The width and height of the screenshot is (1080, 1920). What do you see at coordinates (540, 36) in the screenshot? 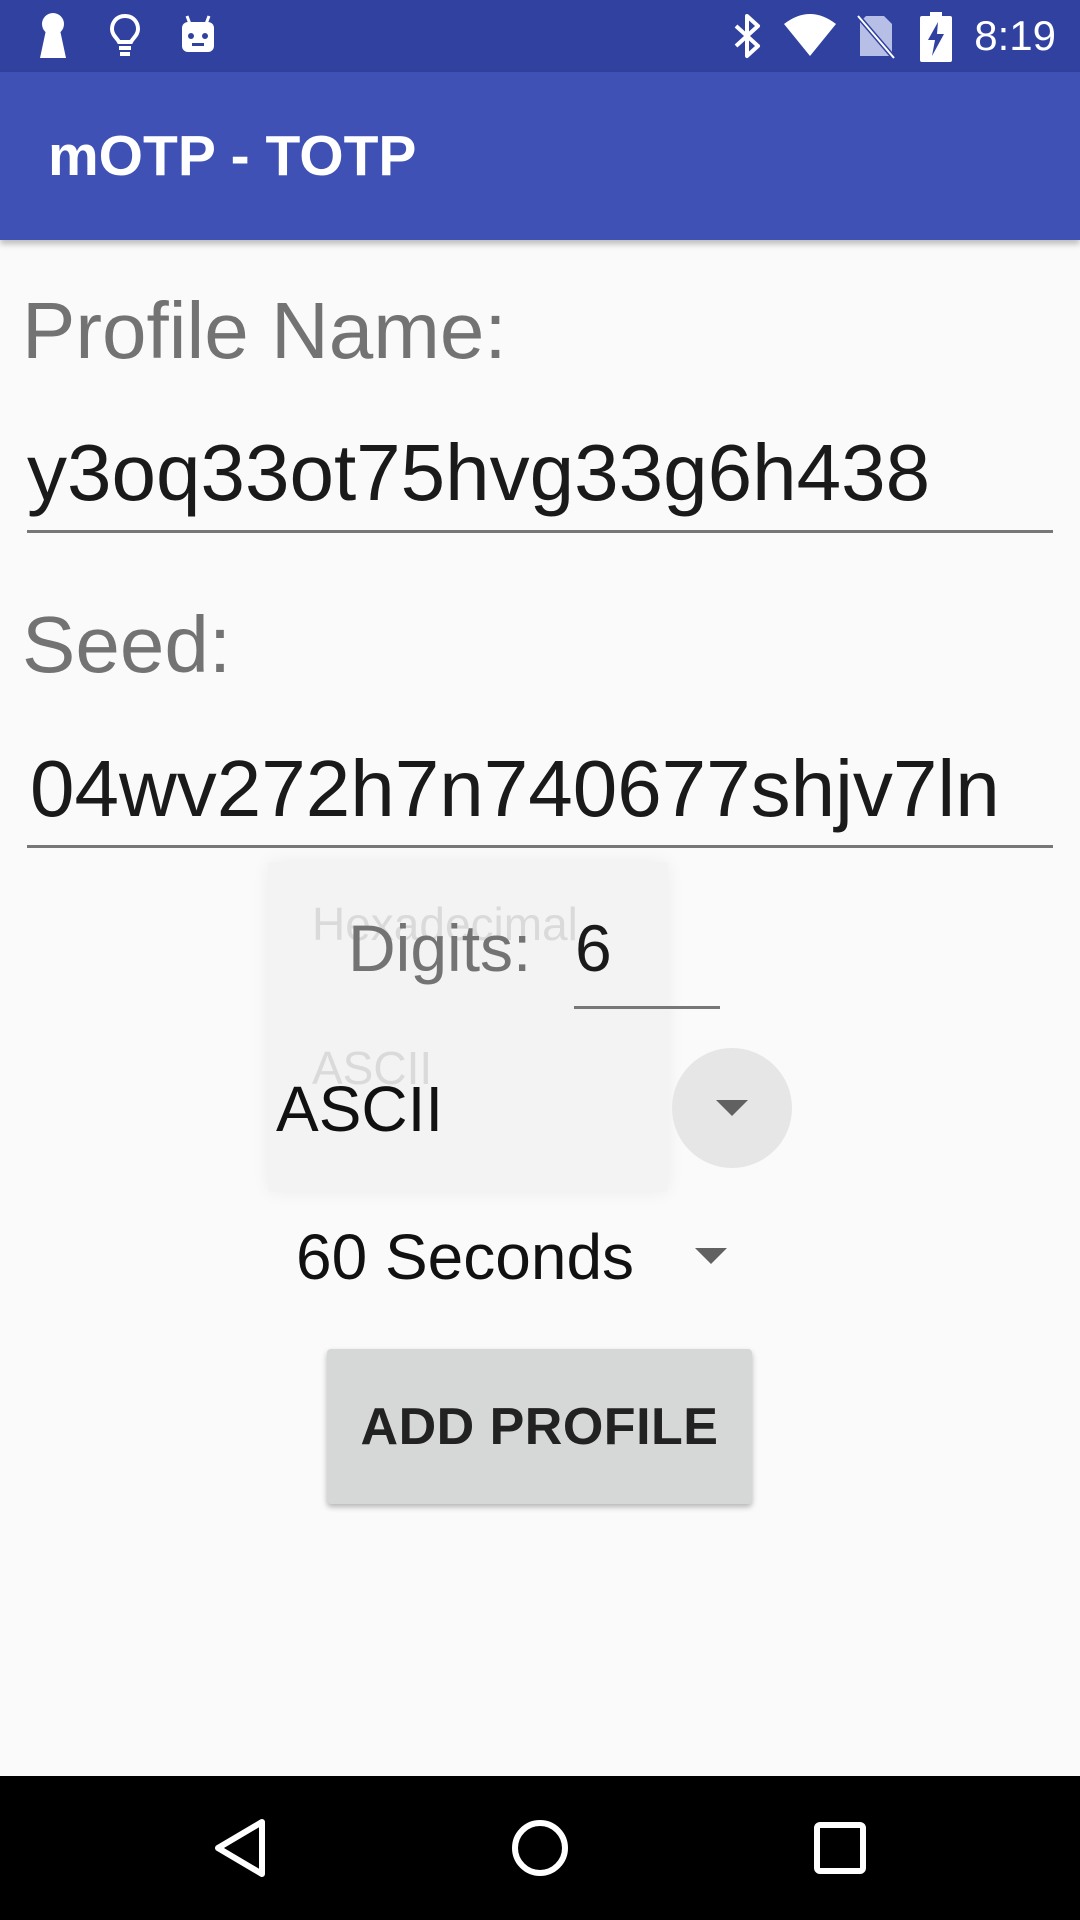
I see `status-bar: 8:19` at bounding box center [540, 36].